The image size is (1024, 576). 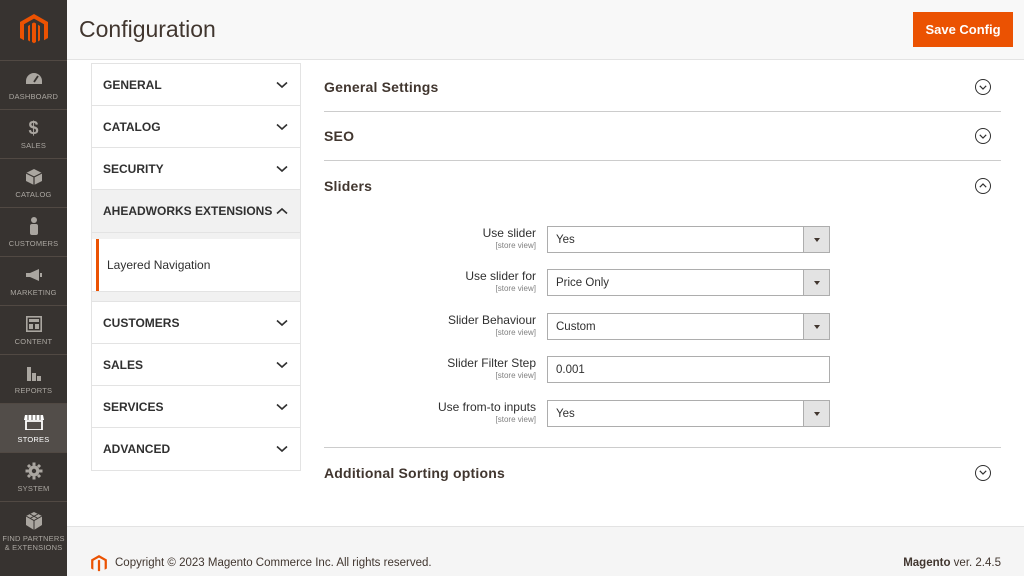 What do you see at coordinates (963, 29) in the screenshot?
I see `save-config-button: Save Config` at bounding box center [963, 29].